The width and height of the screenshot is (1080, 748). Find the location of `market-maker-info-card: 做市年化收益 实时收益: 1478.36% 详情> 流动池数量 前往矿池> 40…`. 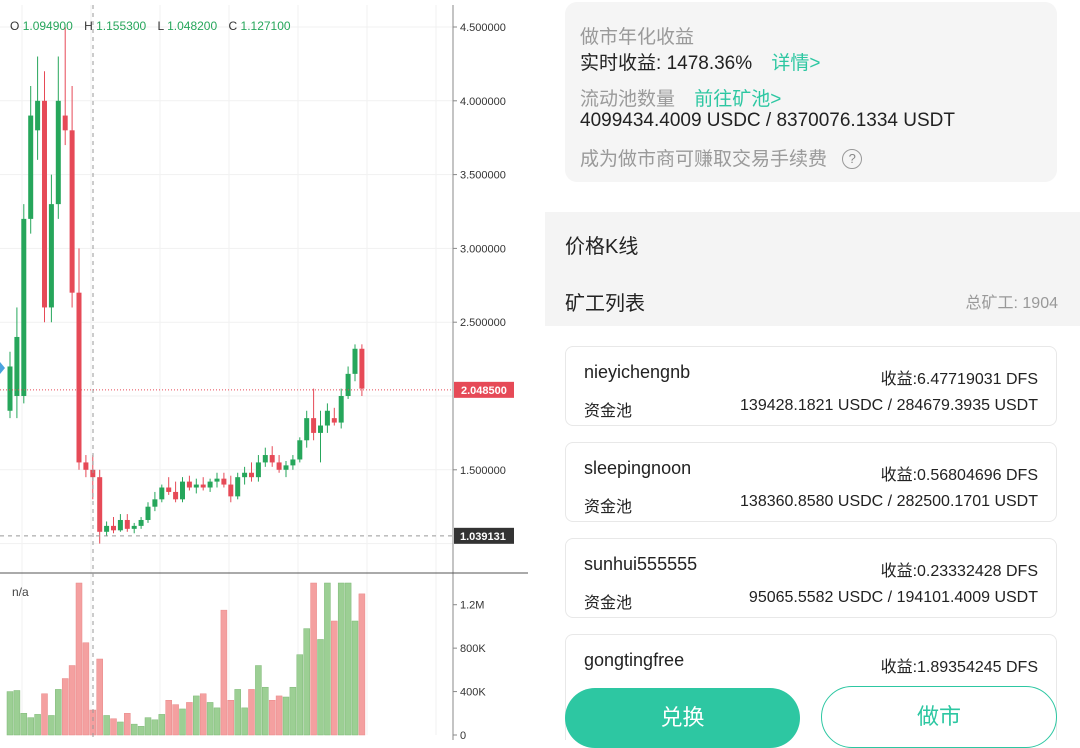

market-maker-info-card: 做市年化收益 实时收益: 1478.36% 详情> 流动池数量 前往矿池> 40… is located at coordinates (811, 92).